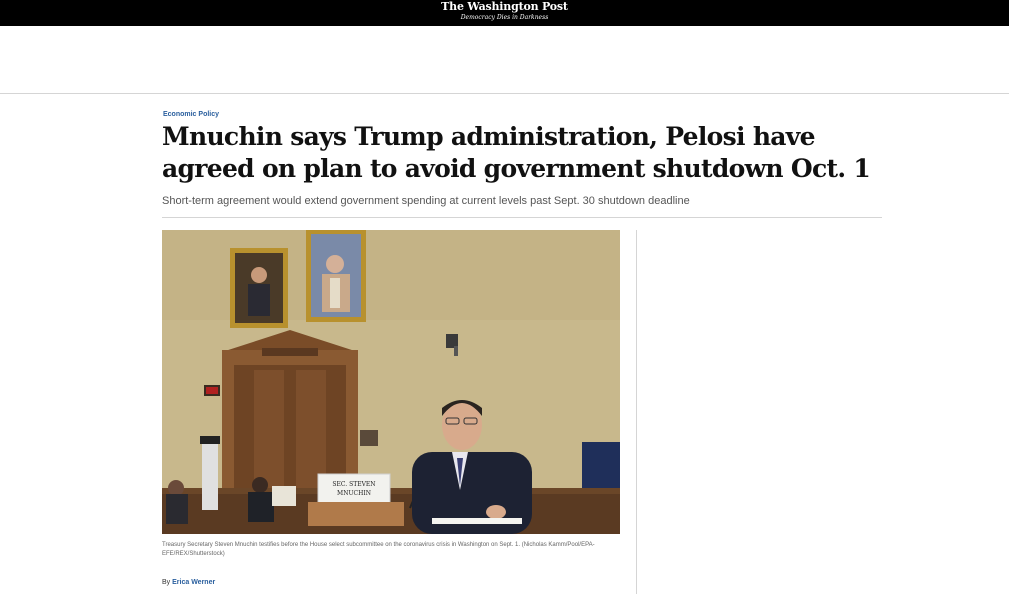 The height and width of the screenshot is (594, 1009). What do you see at coordinates (191, 114) in the screenshot?
I see `section-link: Economic Policy` at bounding box center [191, 114].